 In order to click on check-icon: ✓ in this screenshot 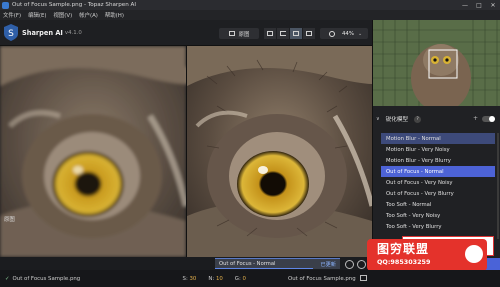, I will do `click(7, 278)`.